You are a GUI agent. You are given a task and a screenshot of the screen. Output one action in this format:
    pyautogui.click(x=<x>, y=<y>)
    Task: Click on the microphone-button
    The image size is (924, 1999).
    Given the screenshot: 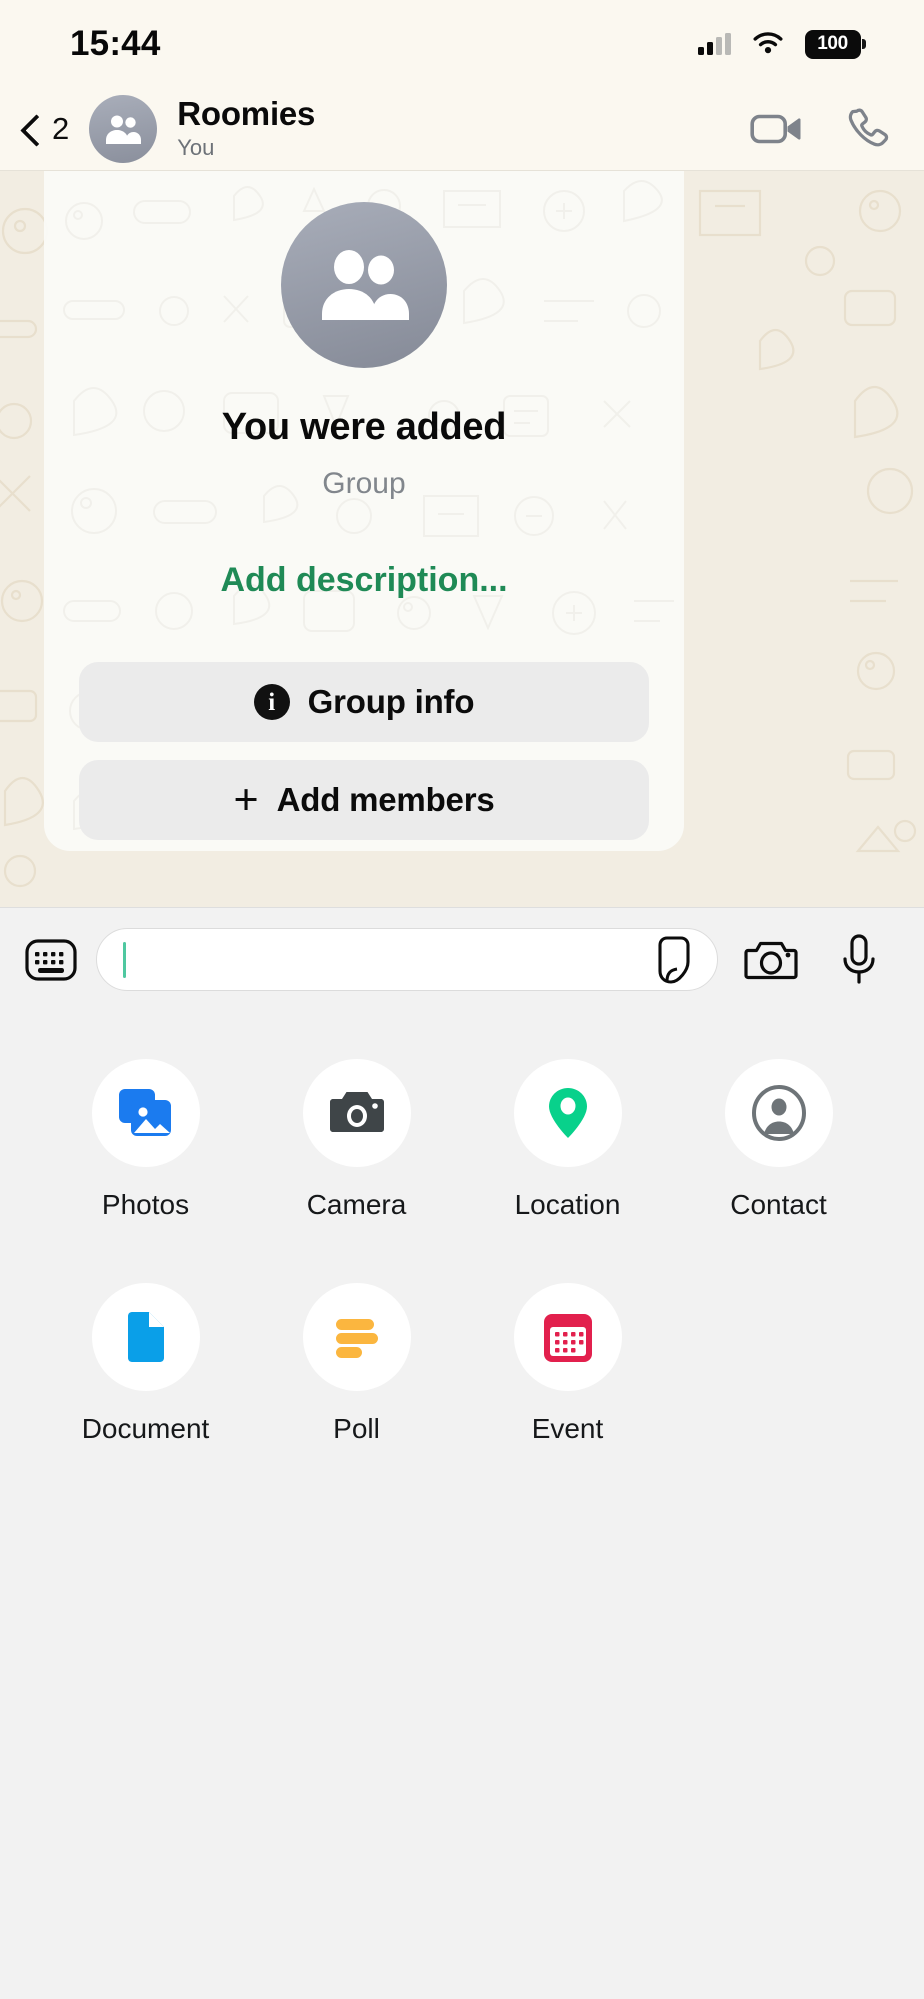 What is the action you would take?
    pyautogui.click(x=859, y=959)
    